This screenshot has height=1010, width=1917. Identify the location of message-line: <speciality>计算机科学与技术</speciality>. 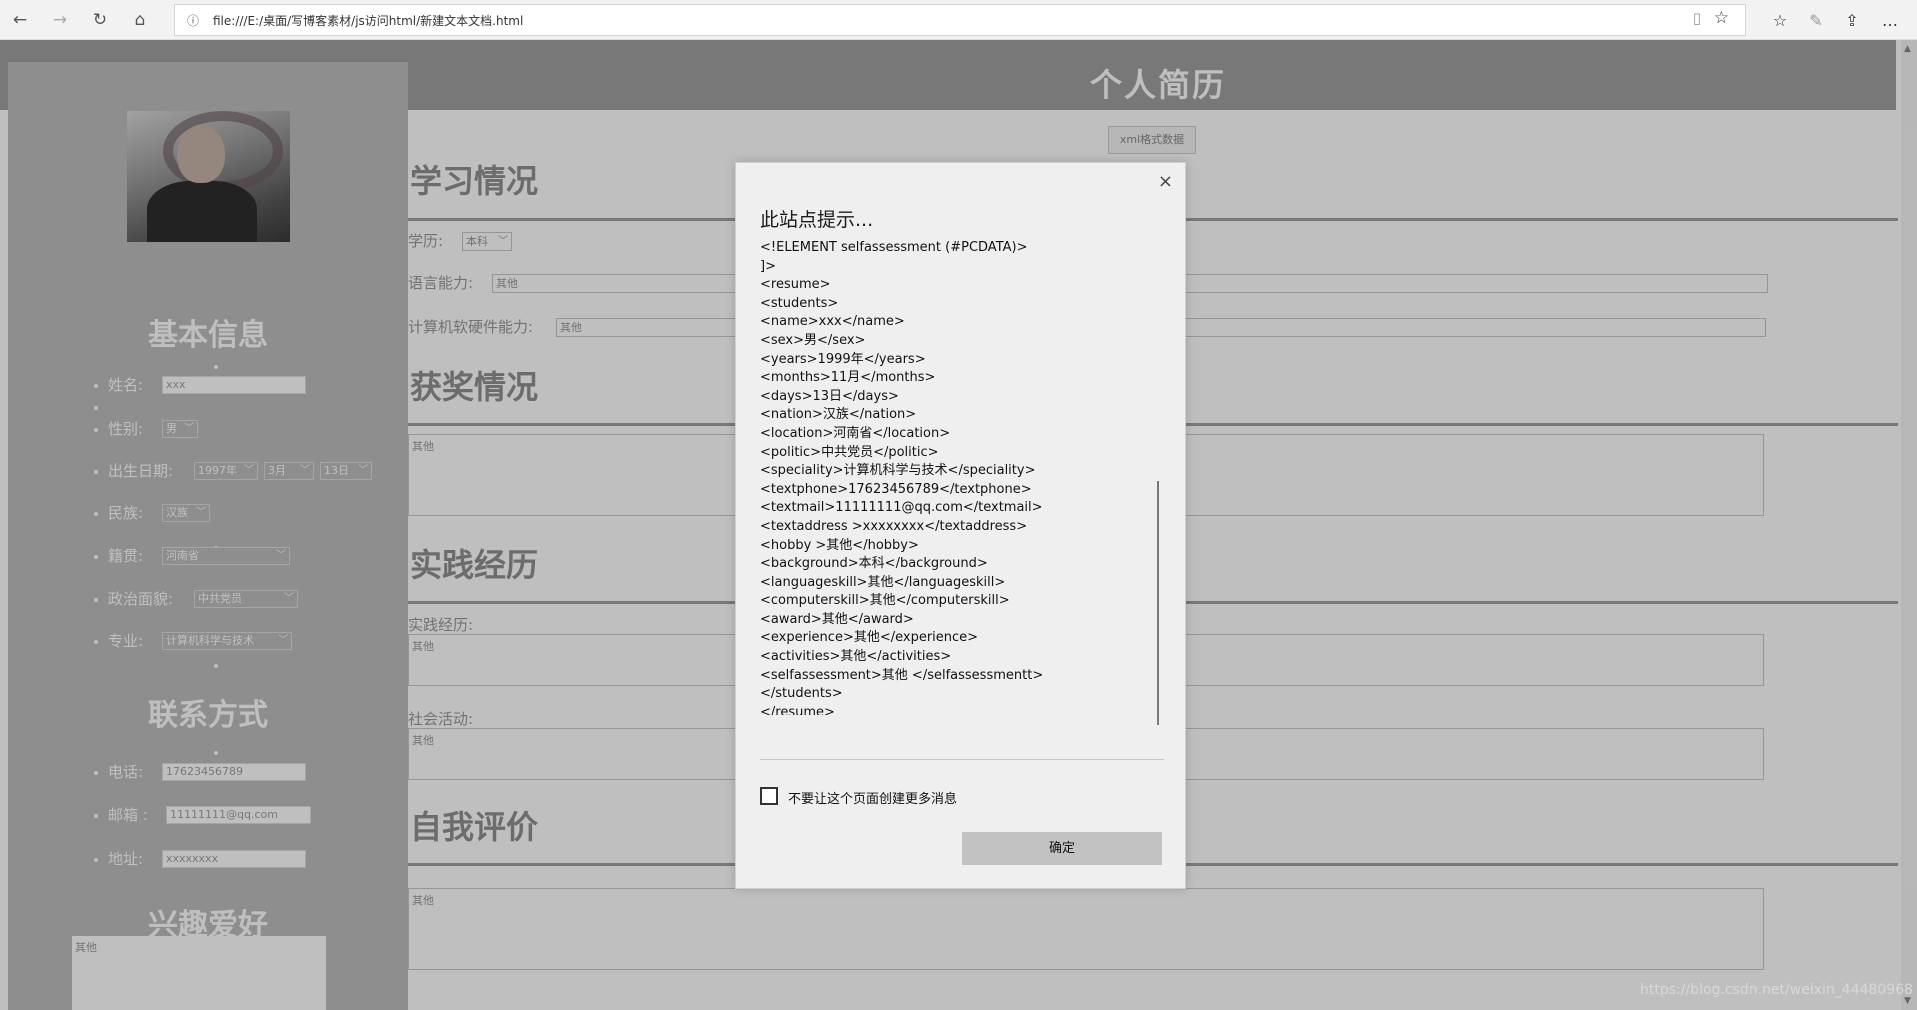
(898, 471).